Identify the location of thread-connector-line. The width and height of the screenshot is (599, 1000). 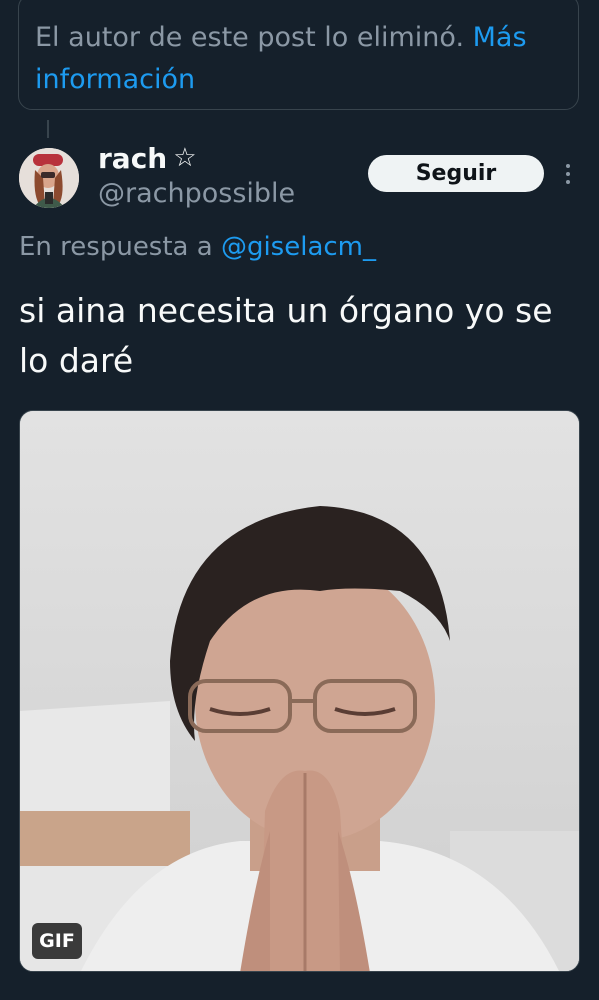
(48, 129).